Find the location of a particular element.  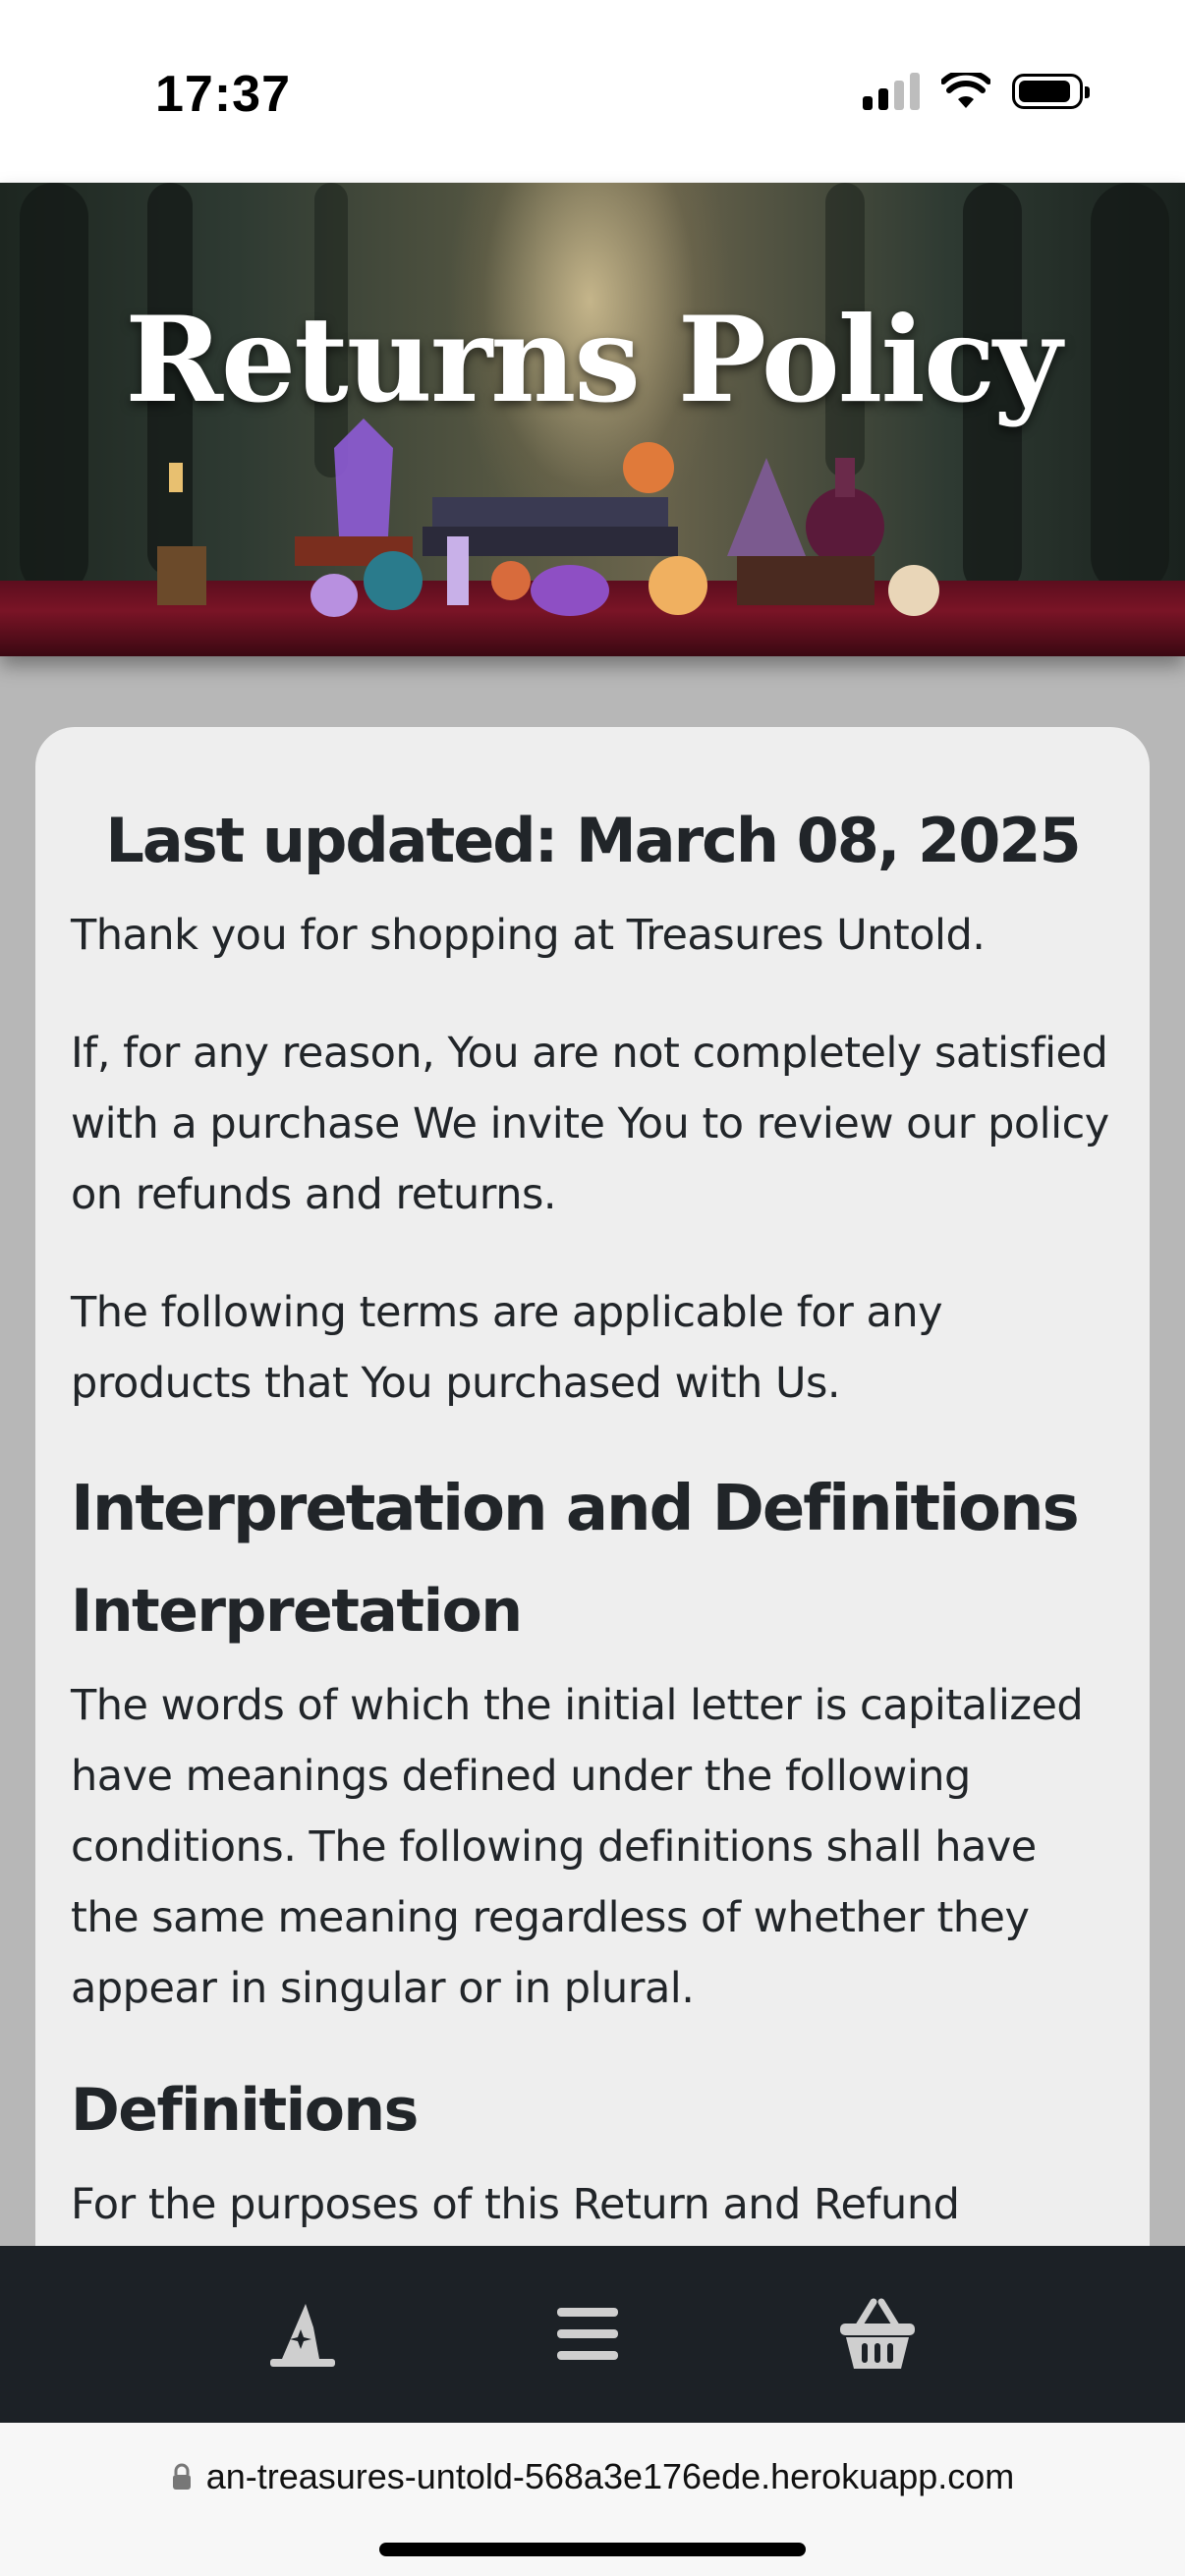

heading-interpretation-definitions: Interpretation and Definitions is located at coordinates (575, 1509).